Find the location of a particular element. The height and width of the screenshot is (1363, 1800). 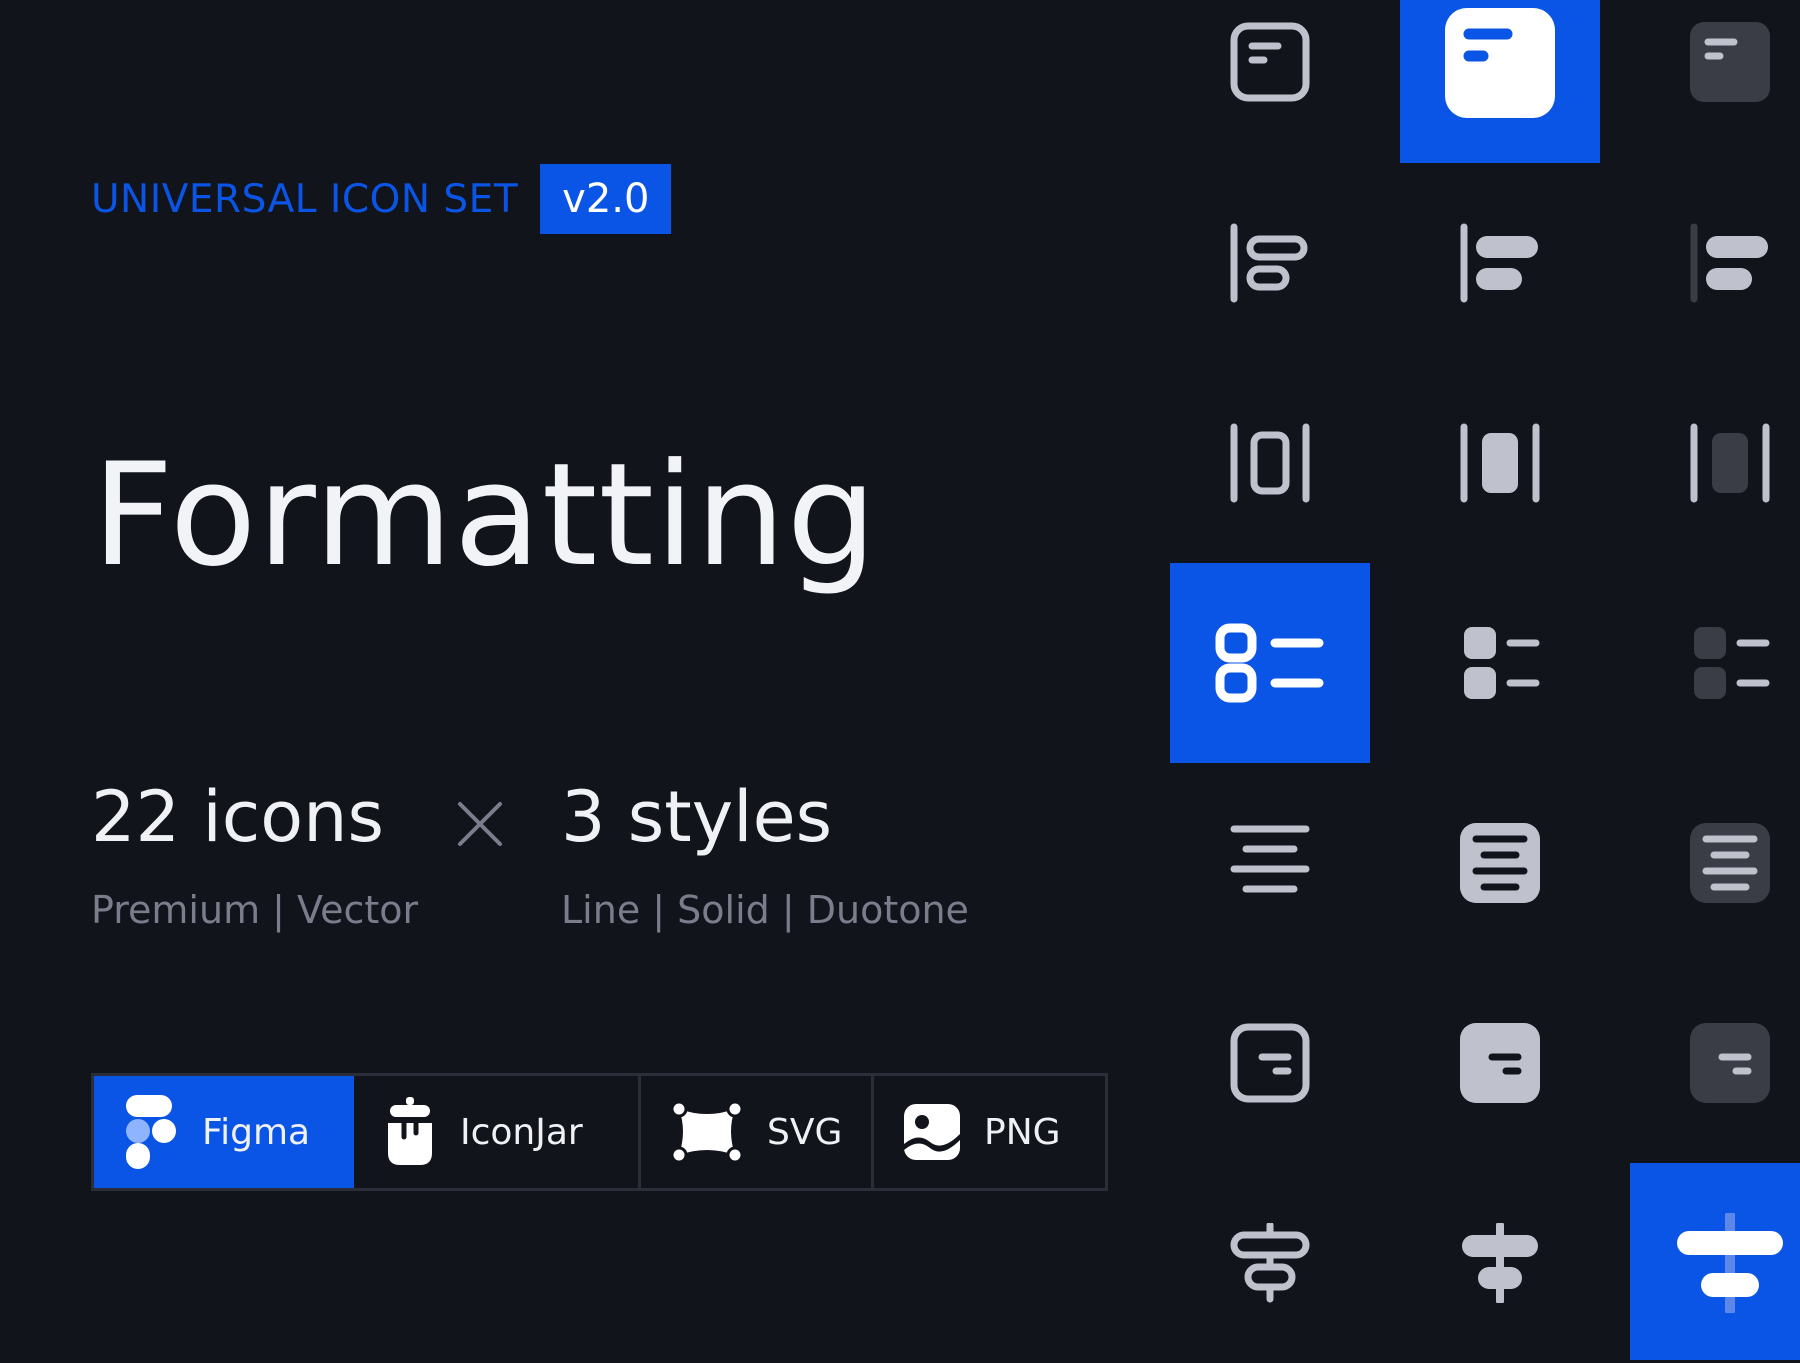

align-right-box-line-icon is located at coordinates (1270, 1063).